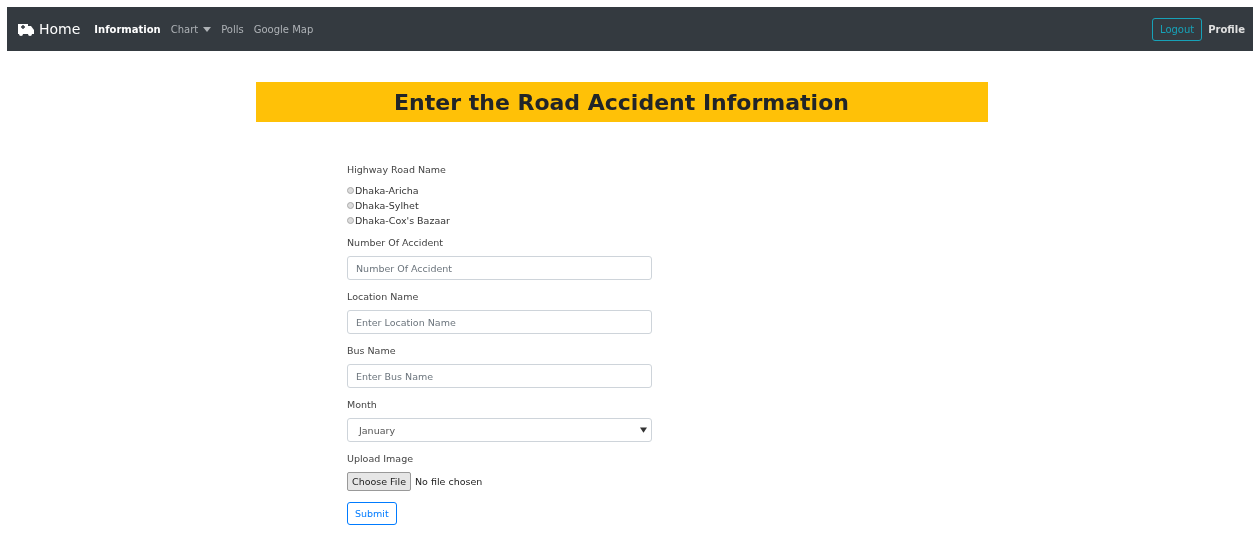 This screenshot has height=536, width=1253. I want to click on field-label: Location Name, so click(383, 297).